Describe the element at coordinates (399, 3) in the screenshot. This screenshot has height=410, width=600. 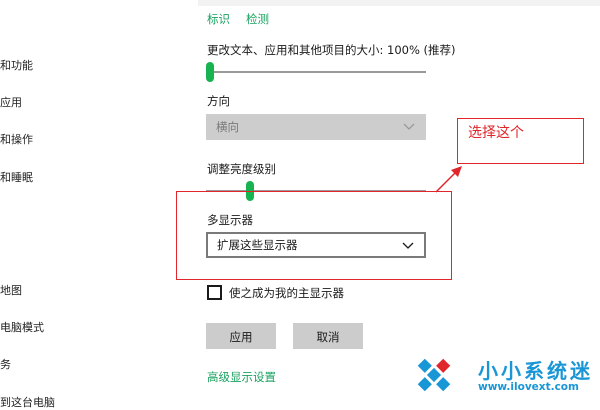
I see `top-strip` at that location.